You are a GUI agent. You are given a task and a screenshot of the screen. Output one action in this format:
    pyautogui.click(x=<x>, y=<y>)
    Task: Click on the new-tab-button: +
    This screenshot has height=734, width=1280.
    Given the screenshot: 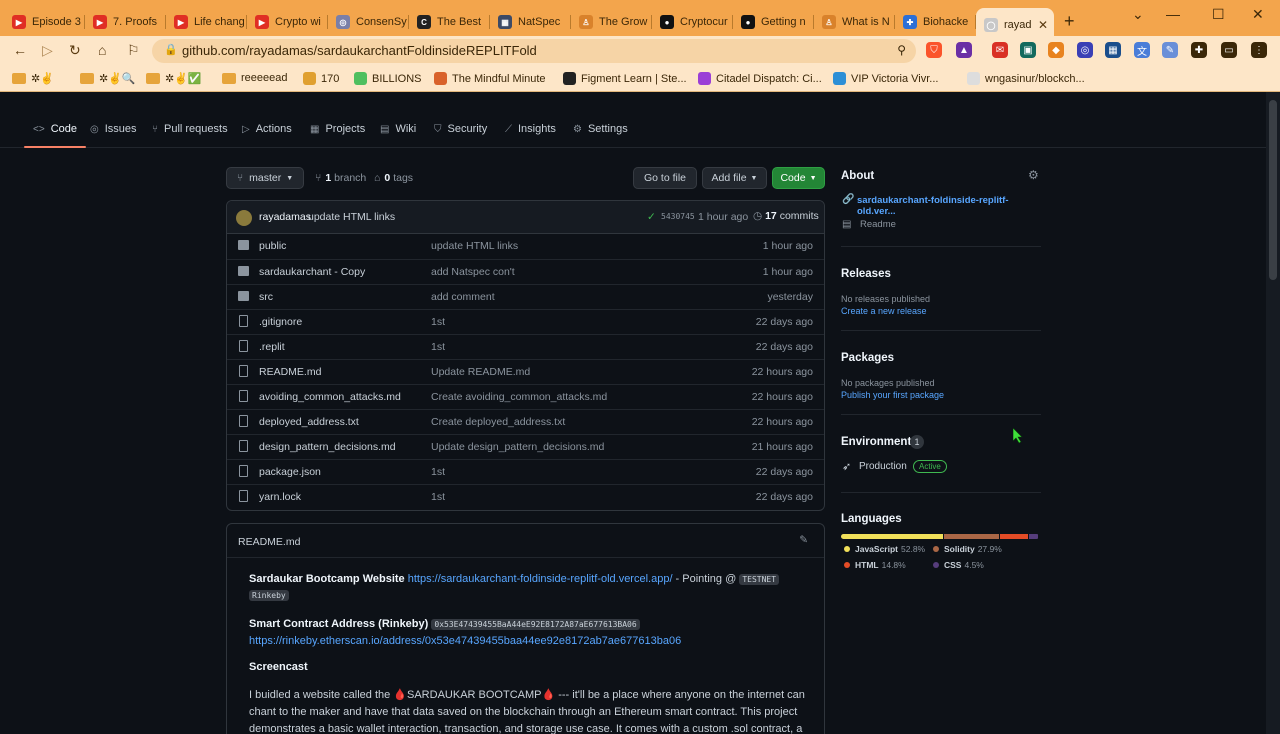 What is the action you would take?
    pyautogui.click(x=1069, y=21)
    